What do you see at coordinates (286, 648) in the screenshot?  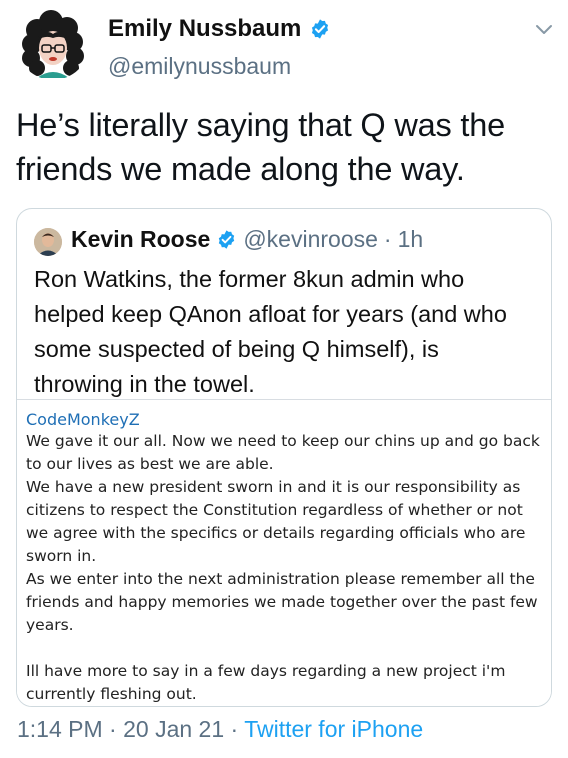 I see `screenshot-paragraph-blank` at bounding box center [286, 648].